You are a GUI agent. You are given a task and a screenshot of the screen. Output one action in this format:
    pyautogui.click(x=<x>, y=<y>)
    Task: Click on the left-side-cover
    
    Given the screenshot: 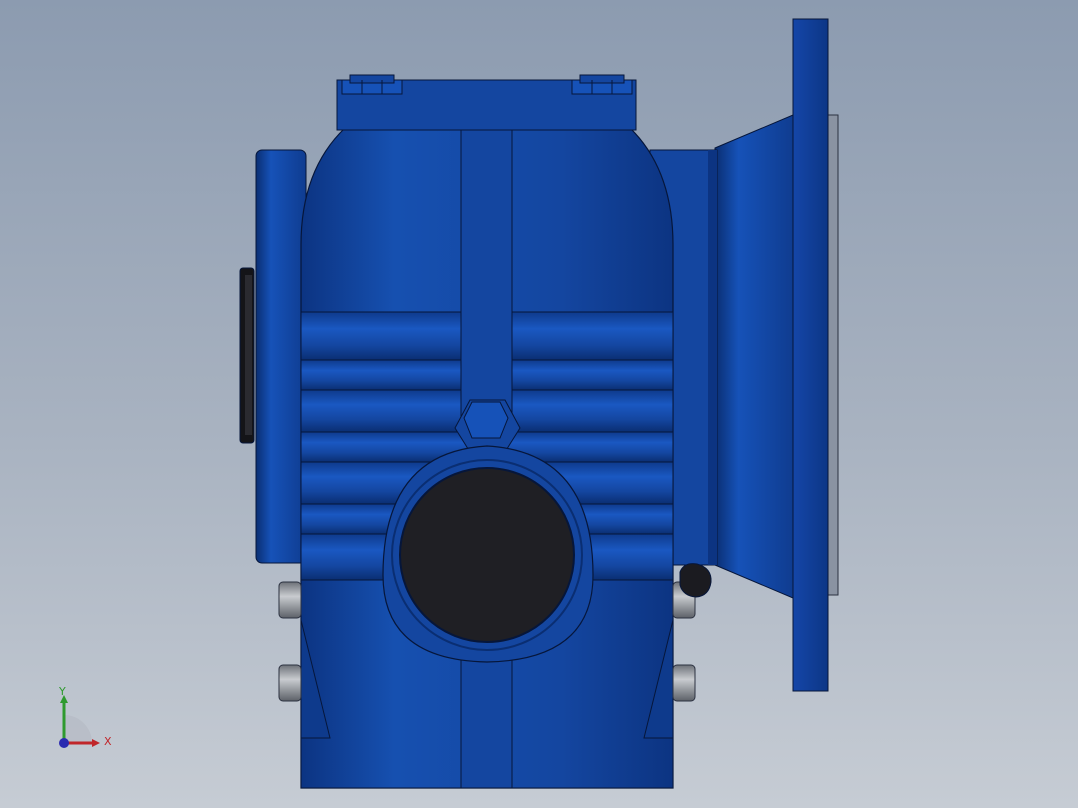 What is the action you would take?
    pyautogui.click(x=273, y=356)
    